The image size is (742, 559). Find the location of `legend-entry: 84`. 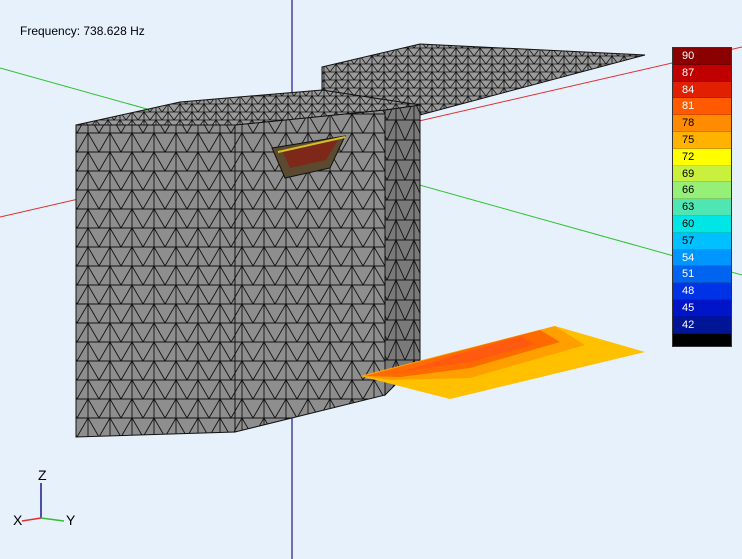

legend-entry: 84 is located at coordinates (702, 90).